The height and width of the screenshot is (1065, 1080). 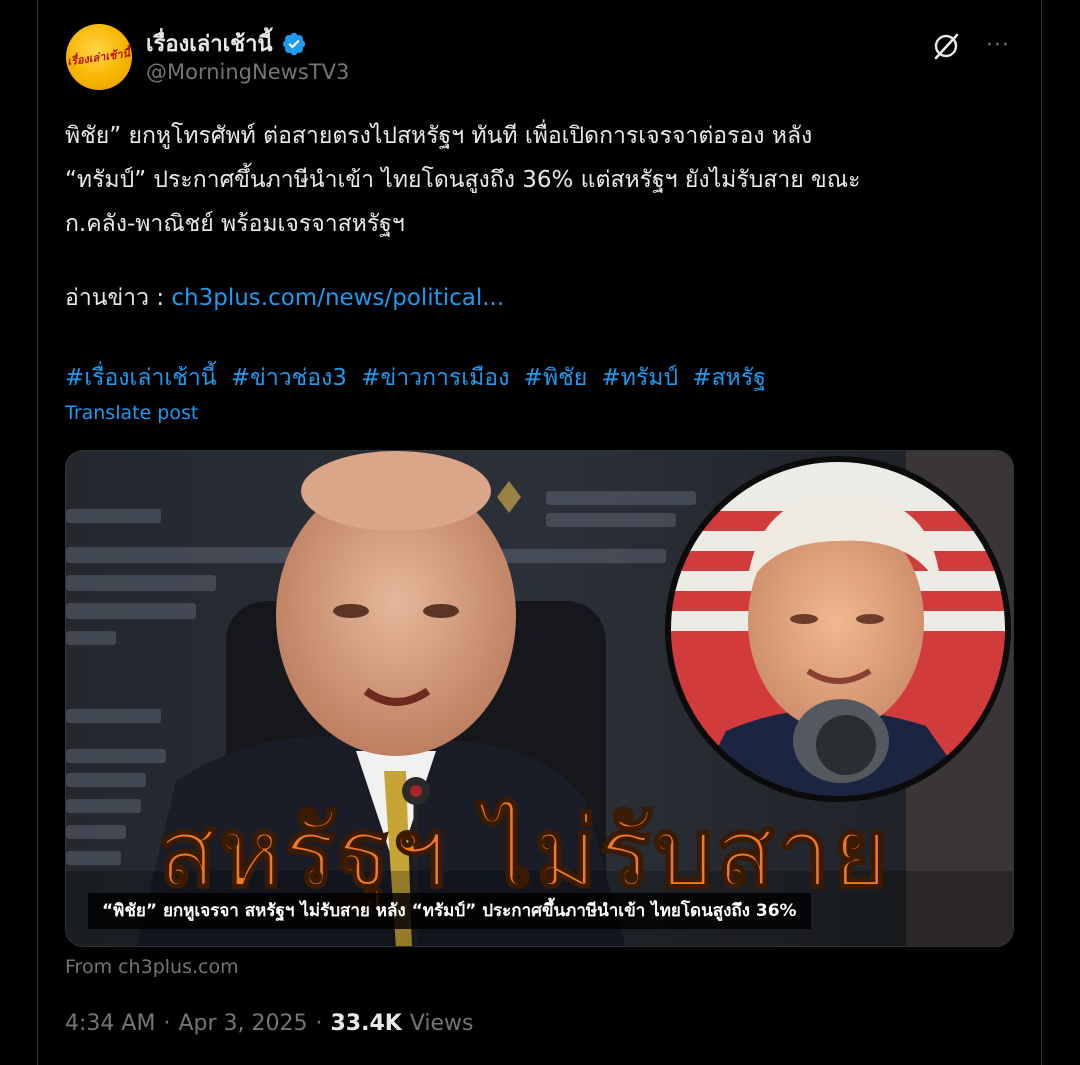 What do you see at coordinates (131, 413) in the screenshot?
I see `translate-post-link: Translate post` at bounding box center [131, 413].